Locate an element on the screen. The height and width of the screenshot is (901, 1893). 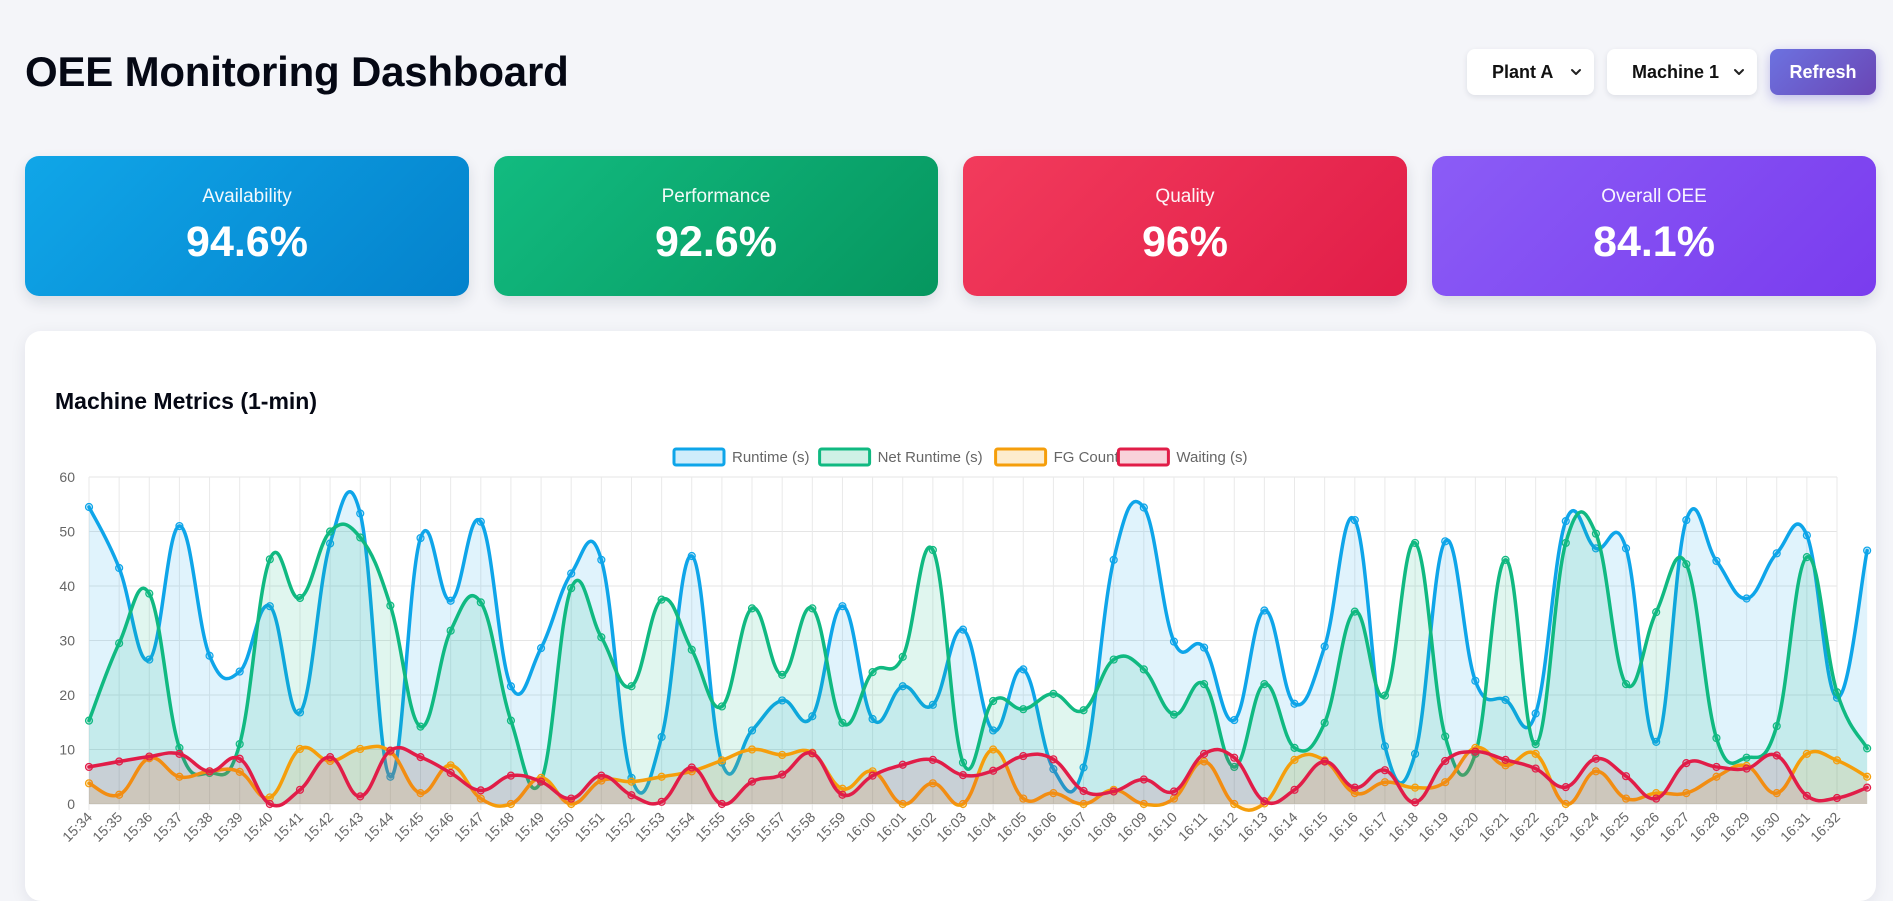
x-tick-label: 16:00 is located at coordinates (861, 827).